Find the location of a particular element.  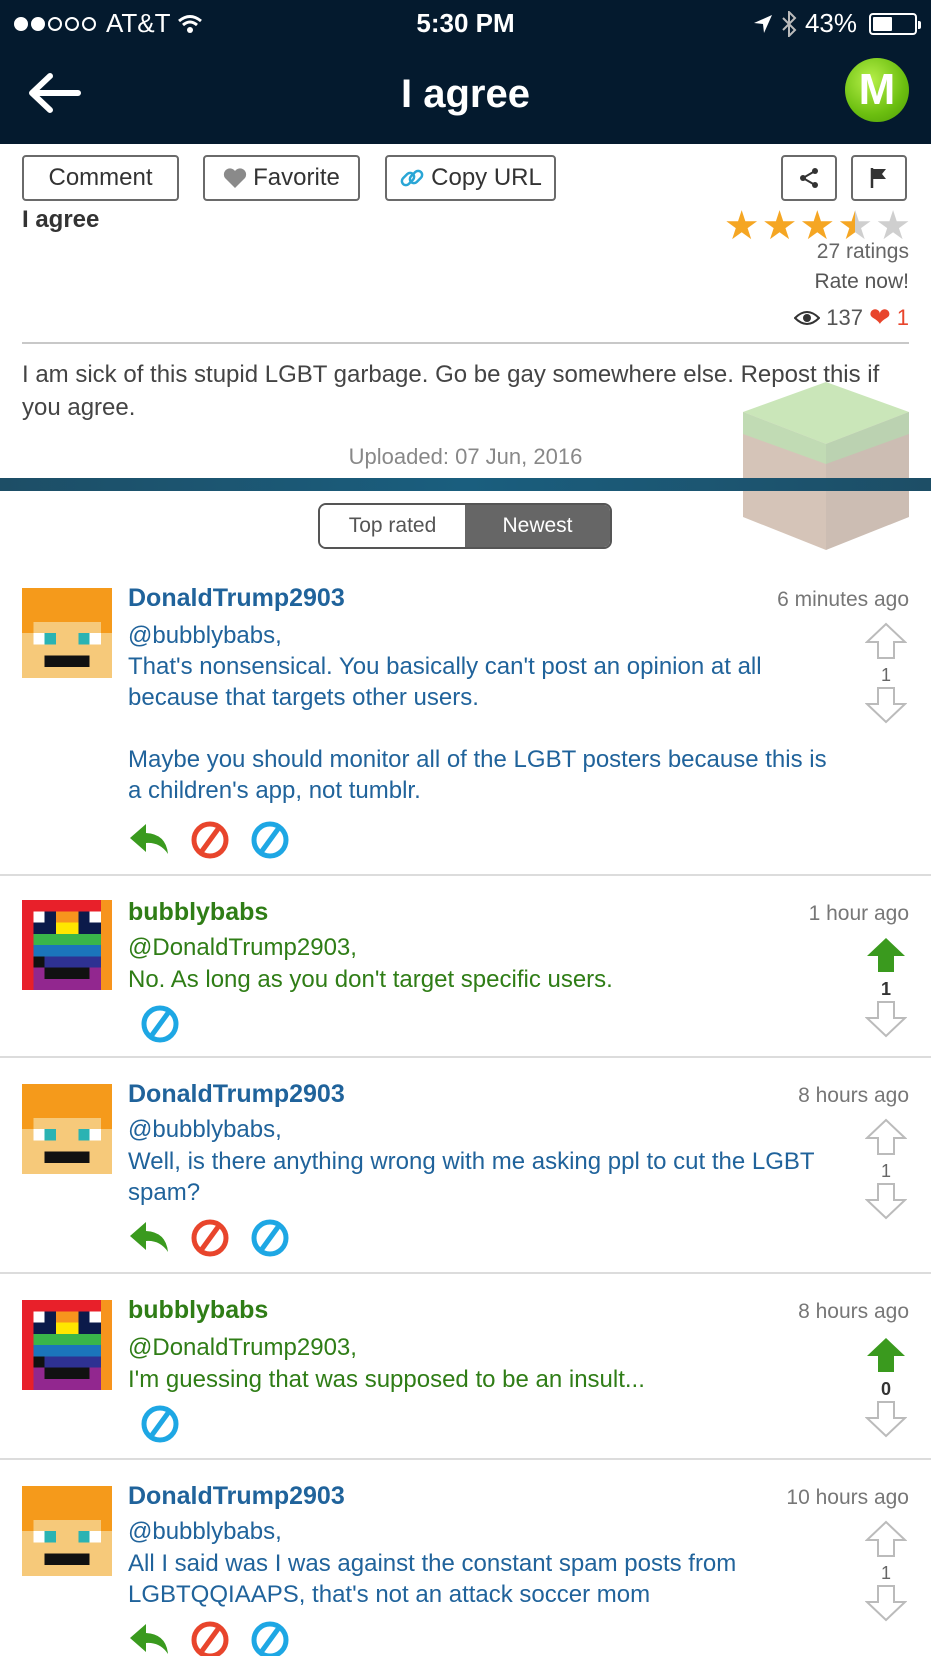

copy-url-button: Copy URL is located at coordinates (470, 178).